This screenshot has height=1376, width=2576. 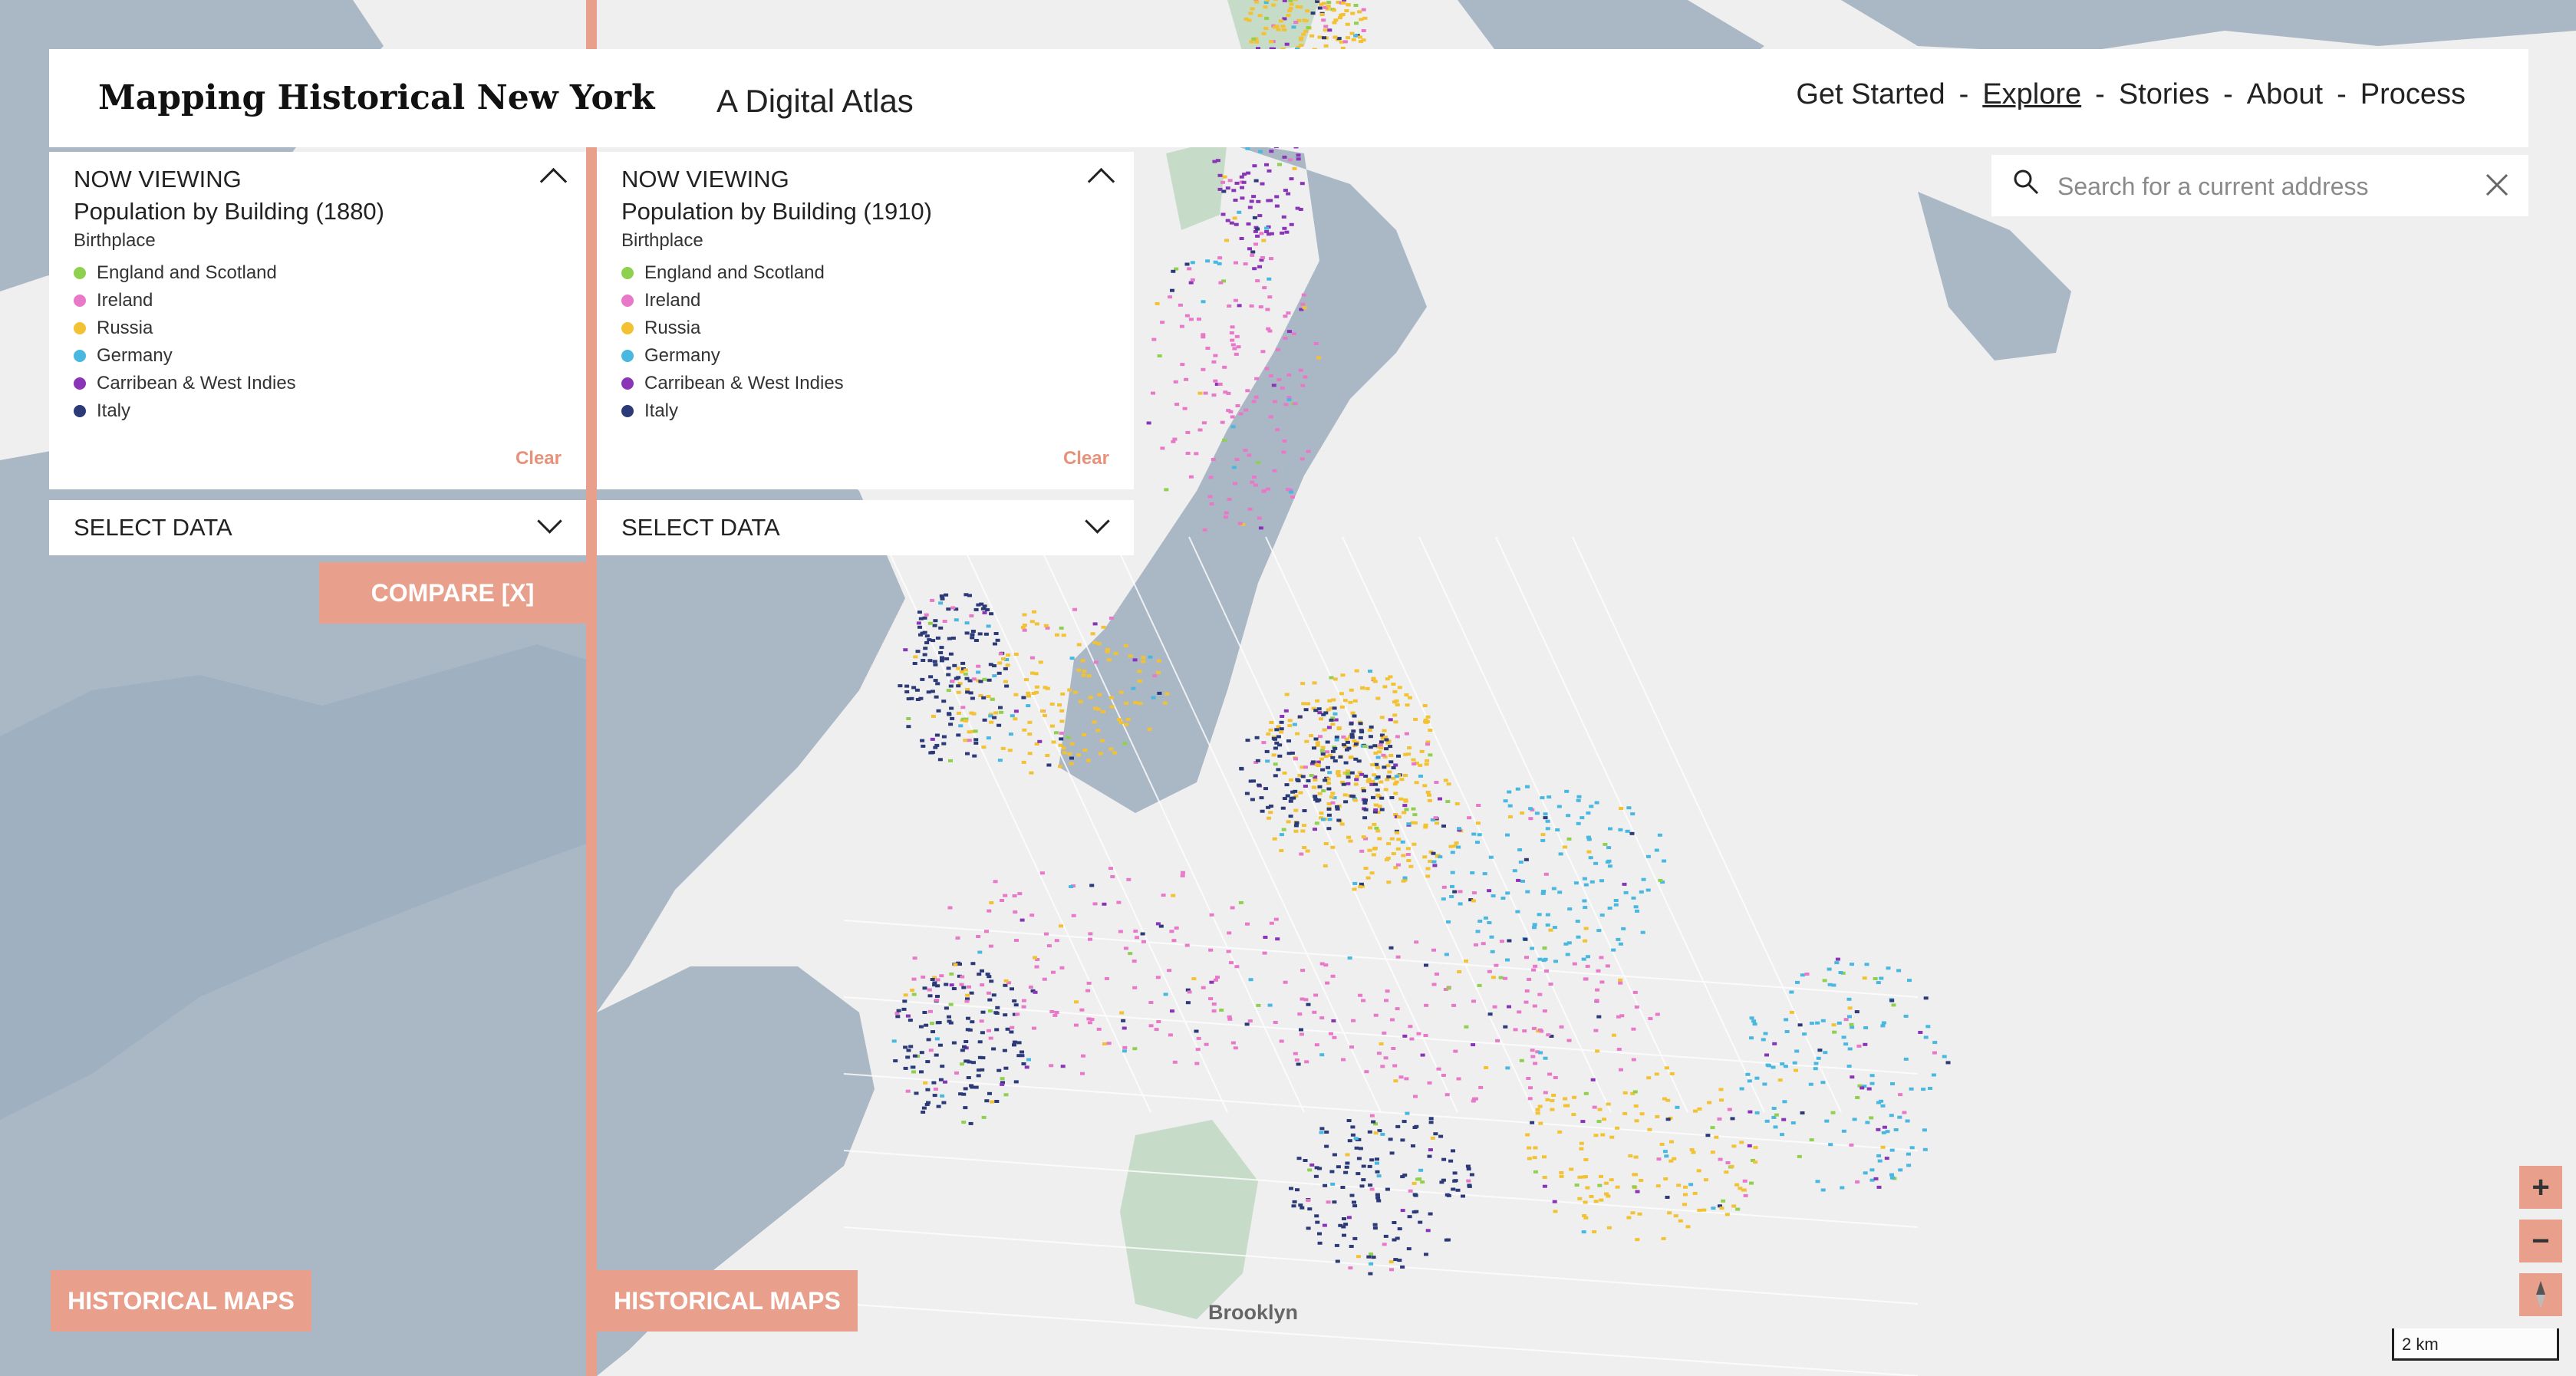 What do you see at coordinates (452, 593) in the screenshot?
I see `compare-button: COMPARE [X]` at bounding box center [452, 593].